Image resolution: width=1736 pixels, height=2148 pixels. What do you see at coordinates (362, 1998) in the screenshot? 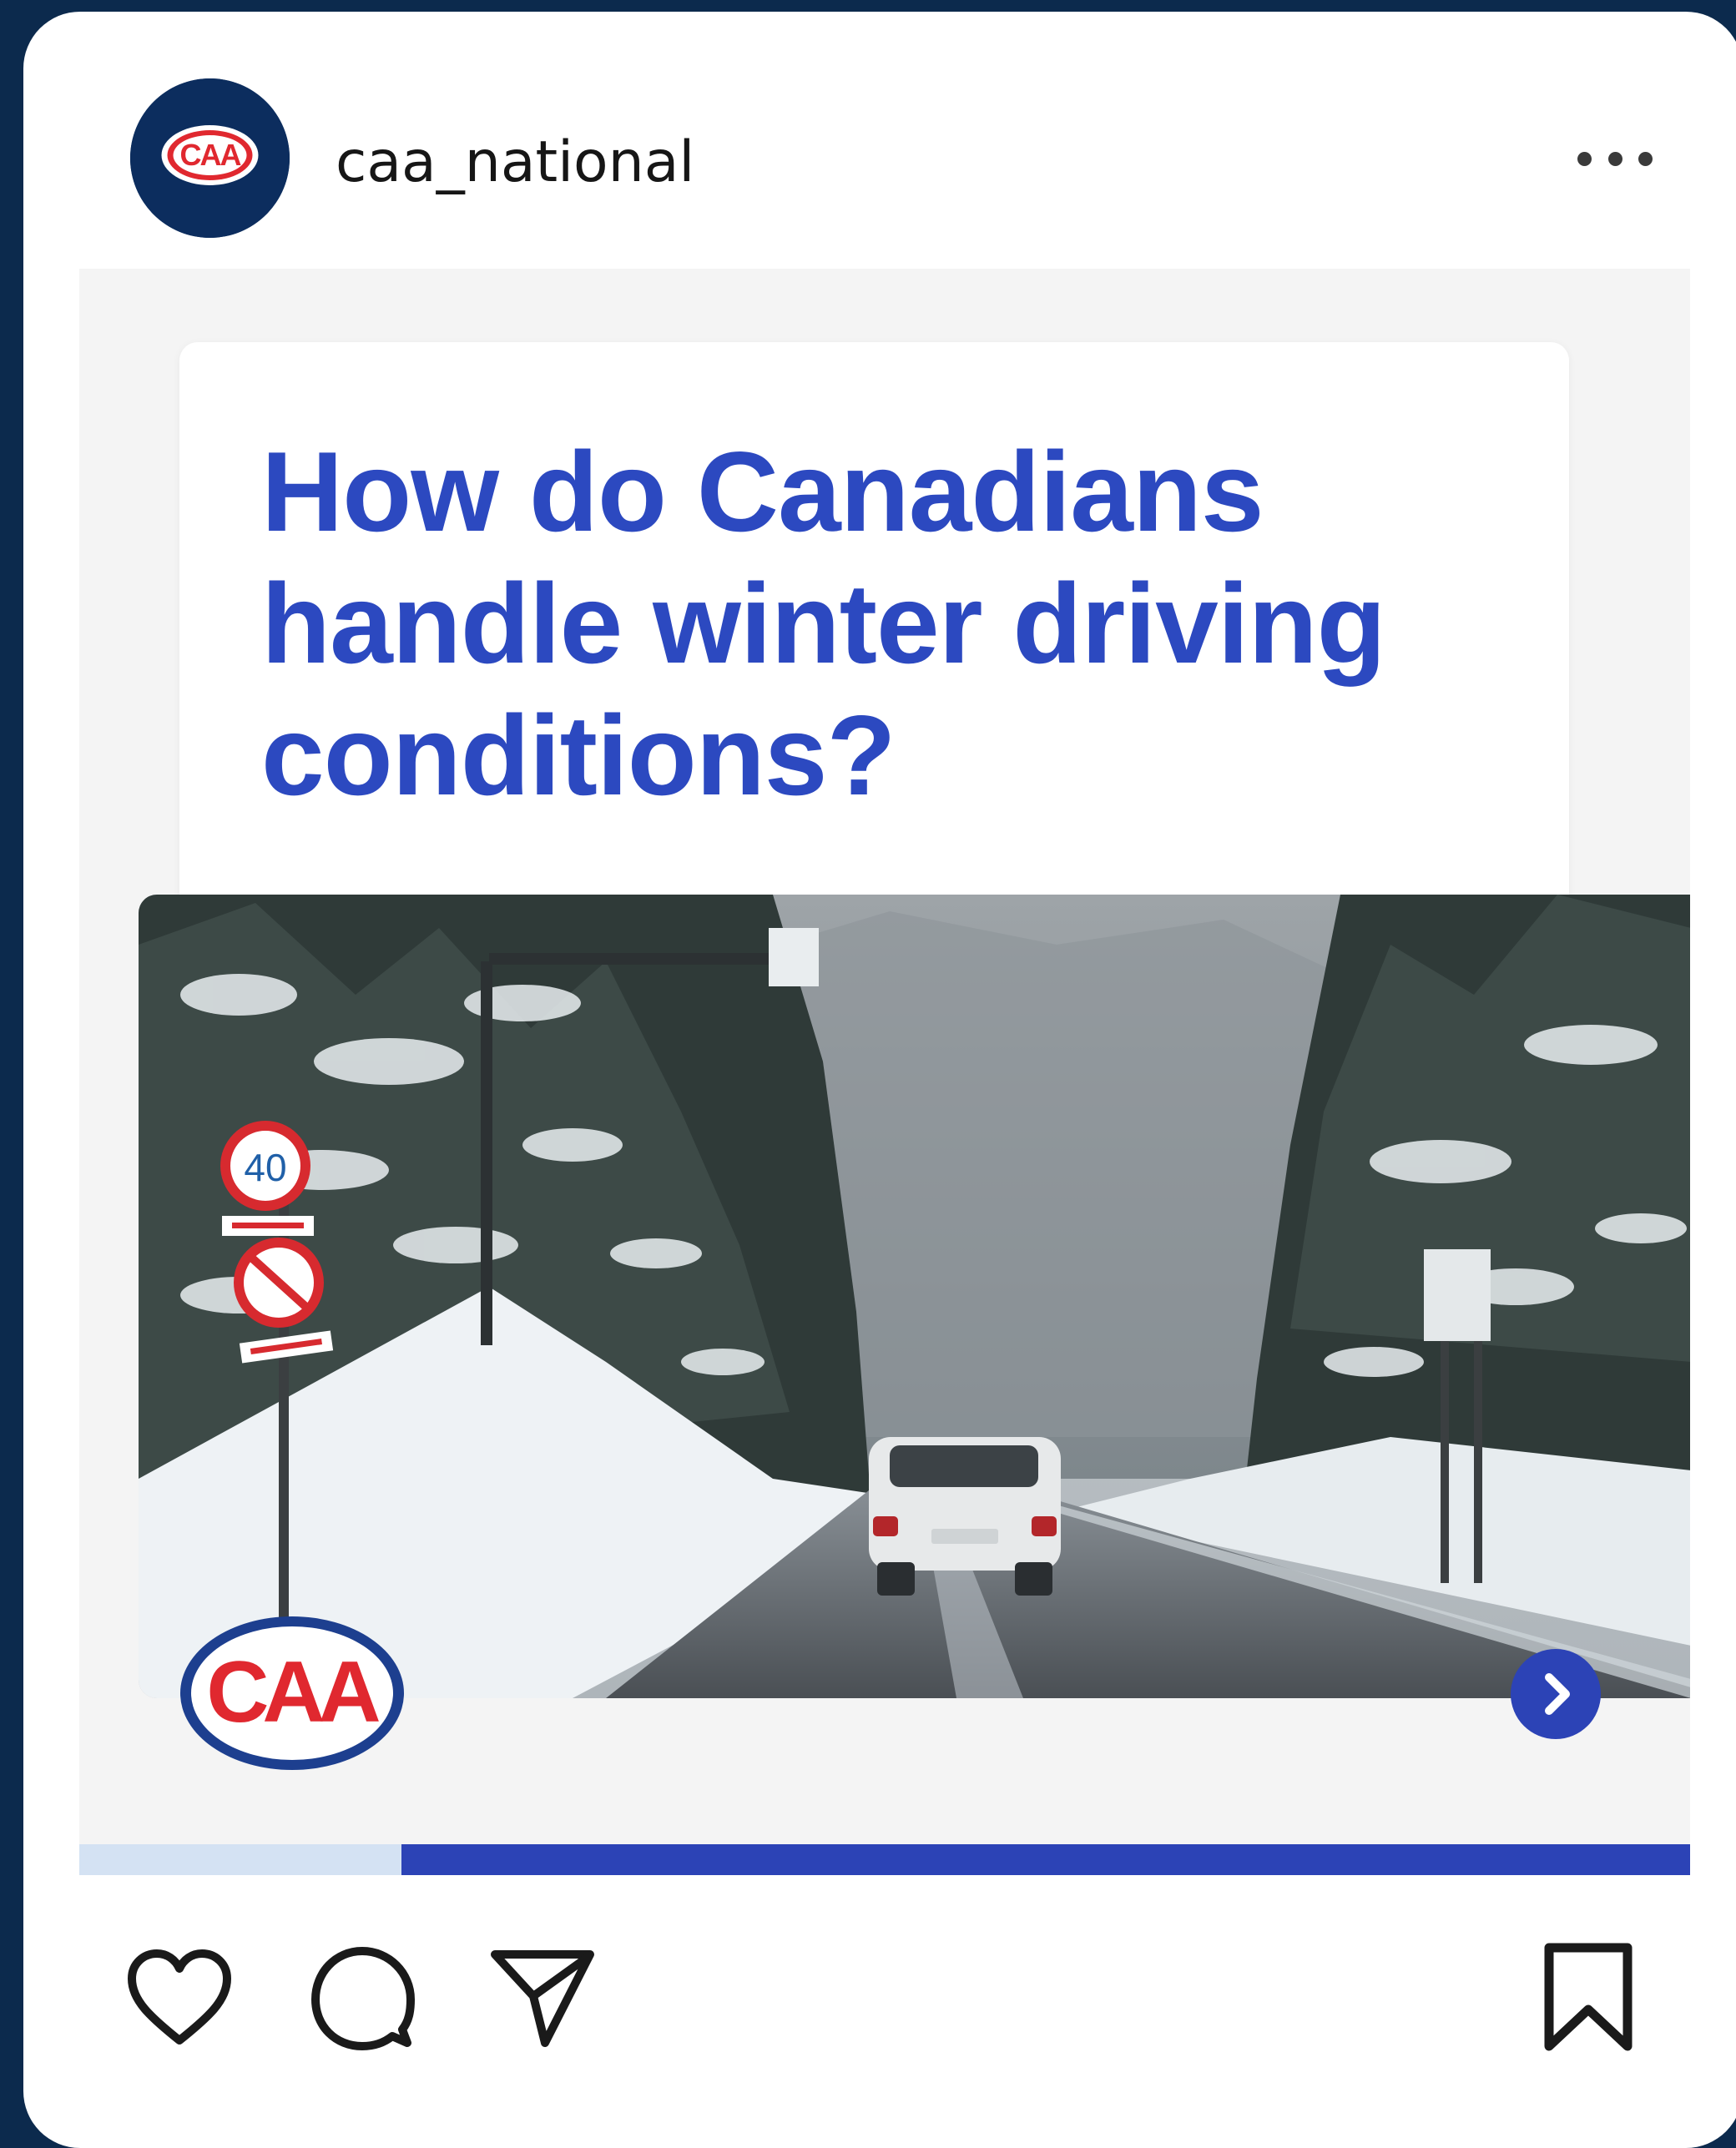
I see `comment-icon` at bounding box center [362, 1998].